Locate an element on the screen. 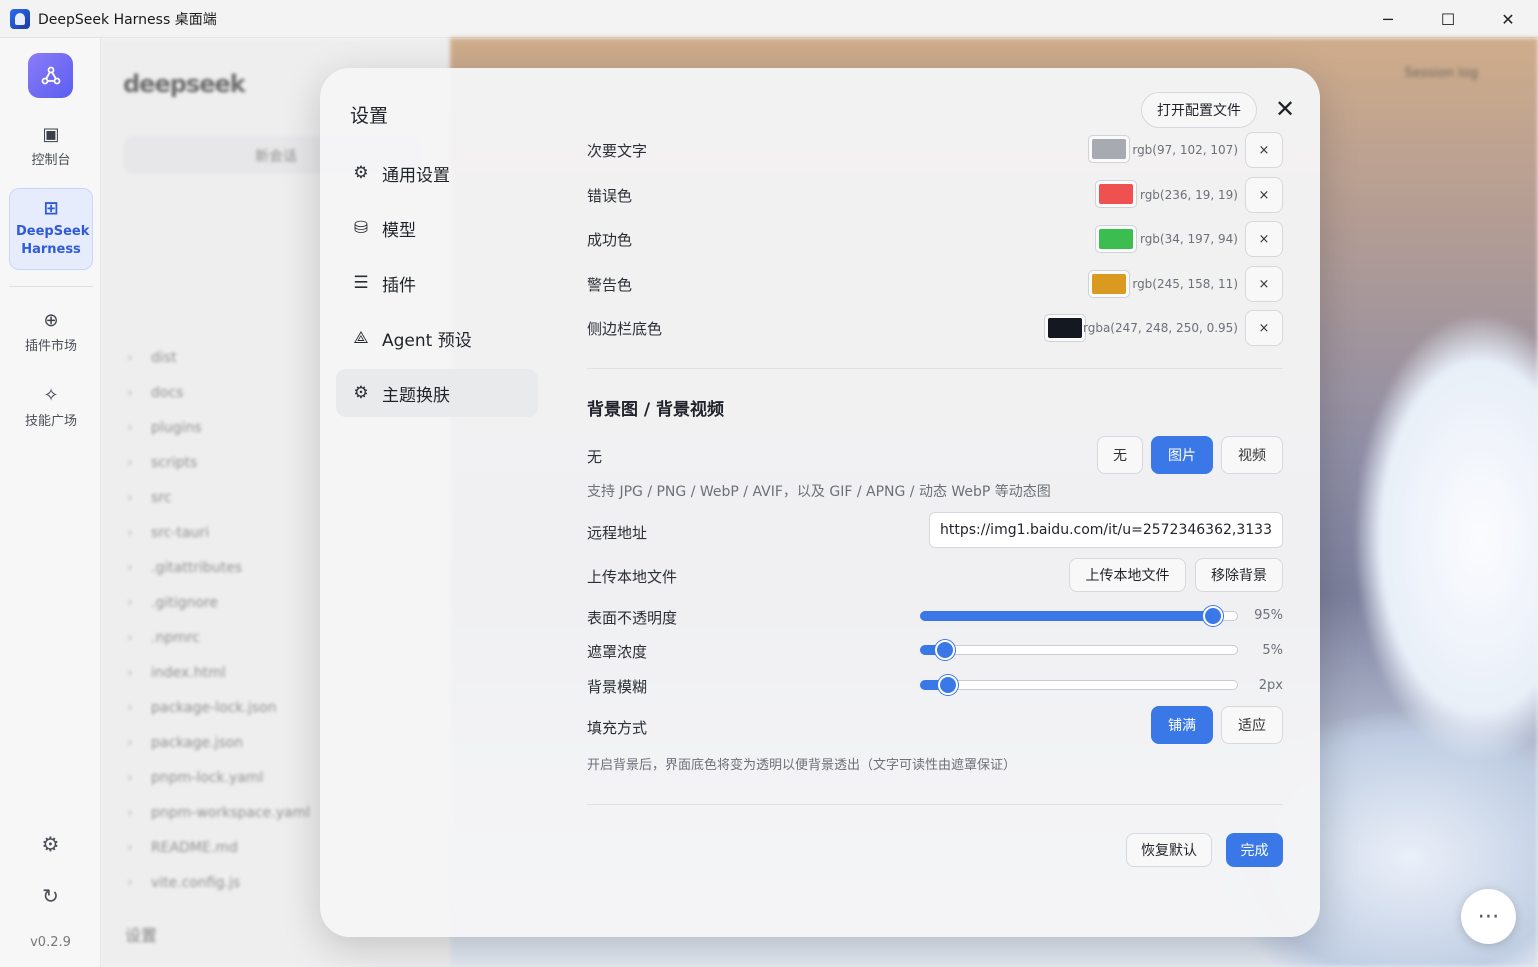 The width and height of the screenshot is (1538, 967). mask-slider is located at coordinates (1079, 650).